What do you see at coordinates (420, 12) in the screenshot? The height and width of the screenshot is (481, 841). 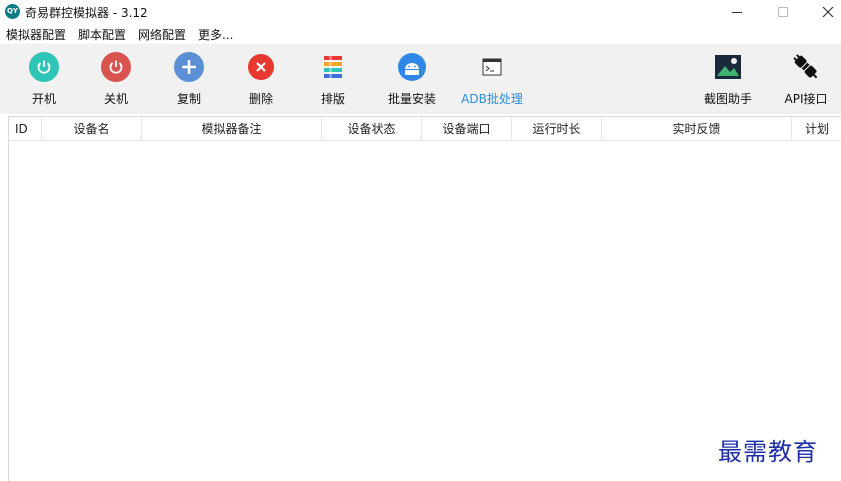 I see `title-bar: QY 奇易群控模拟器 - 3.12` at bounding box center [420, 12].